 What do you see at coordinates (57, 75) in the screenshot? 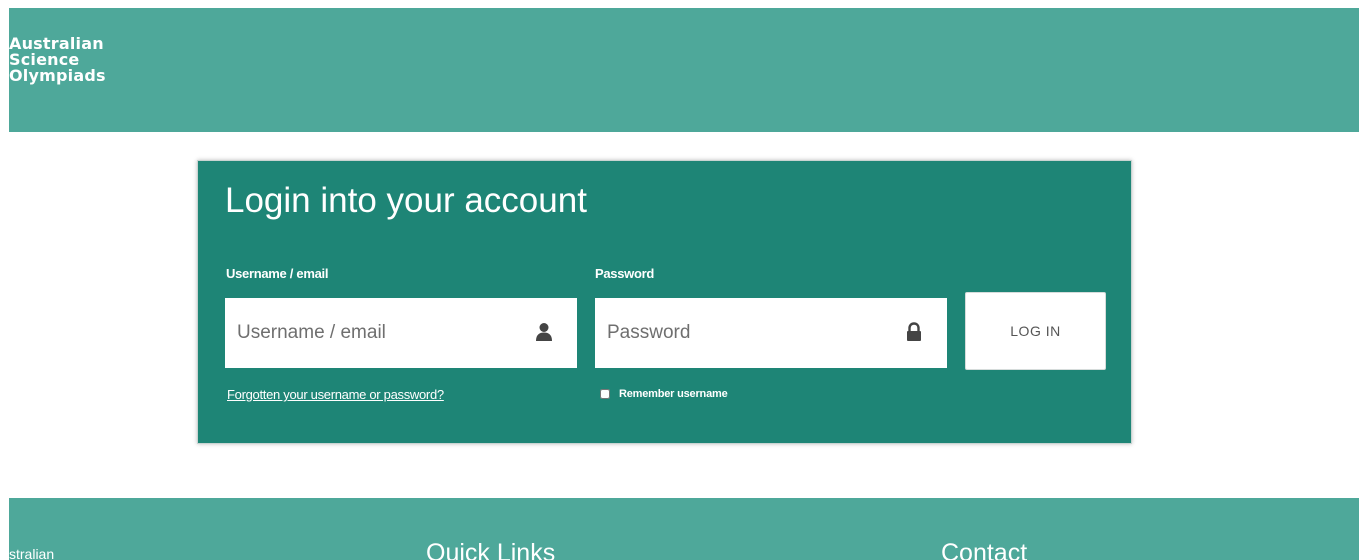
I see `logo-line-3: Olympiads` at bounding box center [57, 75].